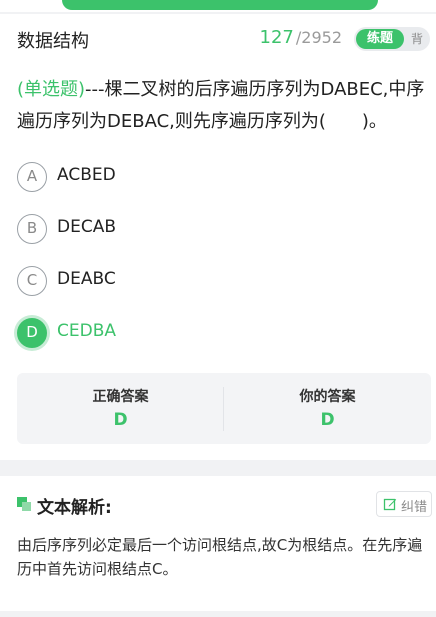 The width and height of the screenshot is (436, 617). I want to click on current-index: 127, so click(276, 37).